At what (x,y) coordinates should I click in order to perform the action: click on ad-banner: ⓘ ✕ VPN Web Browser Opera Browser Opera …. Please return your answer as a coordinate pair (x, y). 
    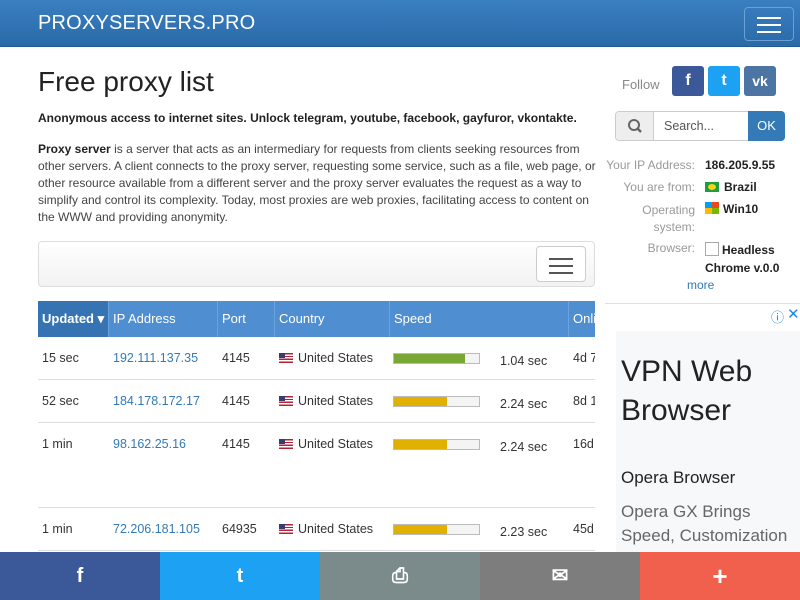
    Looking at the image, I should click on (702, 428).